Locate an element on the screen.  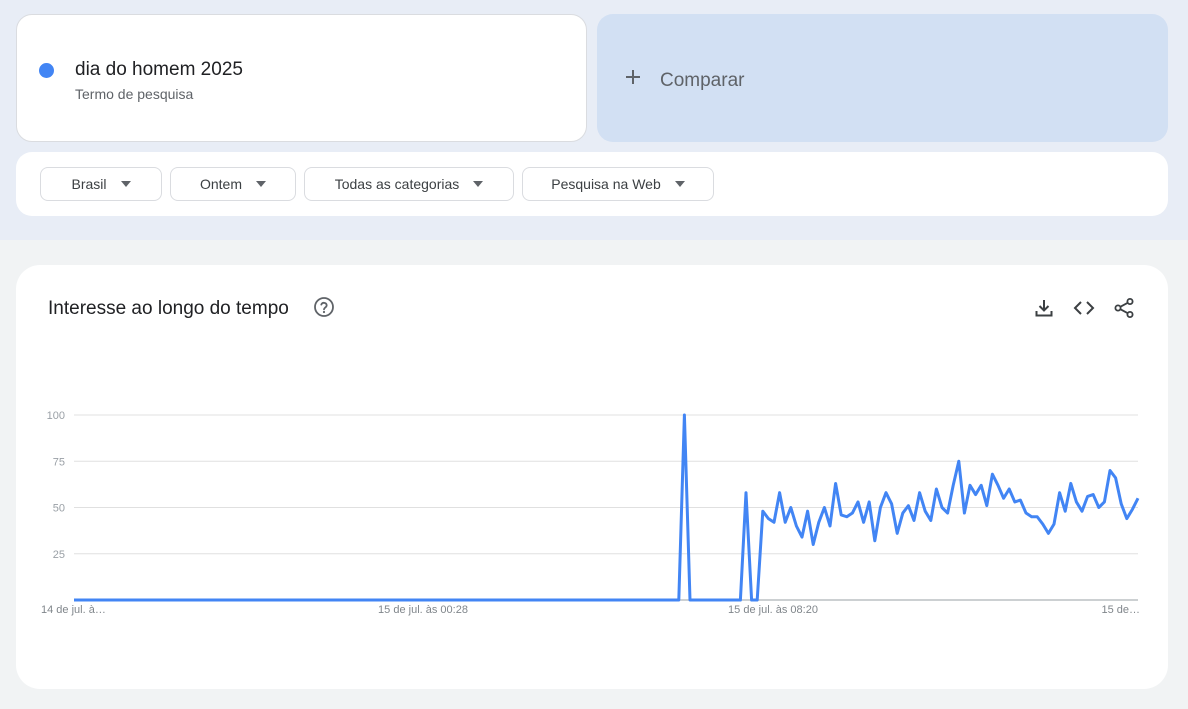
filter-category-label: Todas as categorias is located at coordinates (397, 184).